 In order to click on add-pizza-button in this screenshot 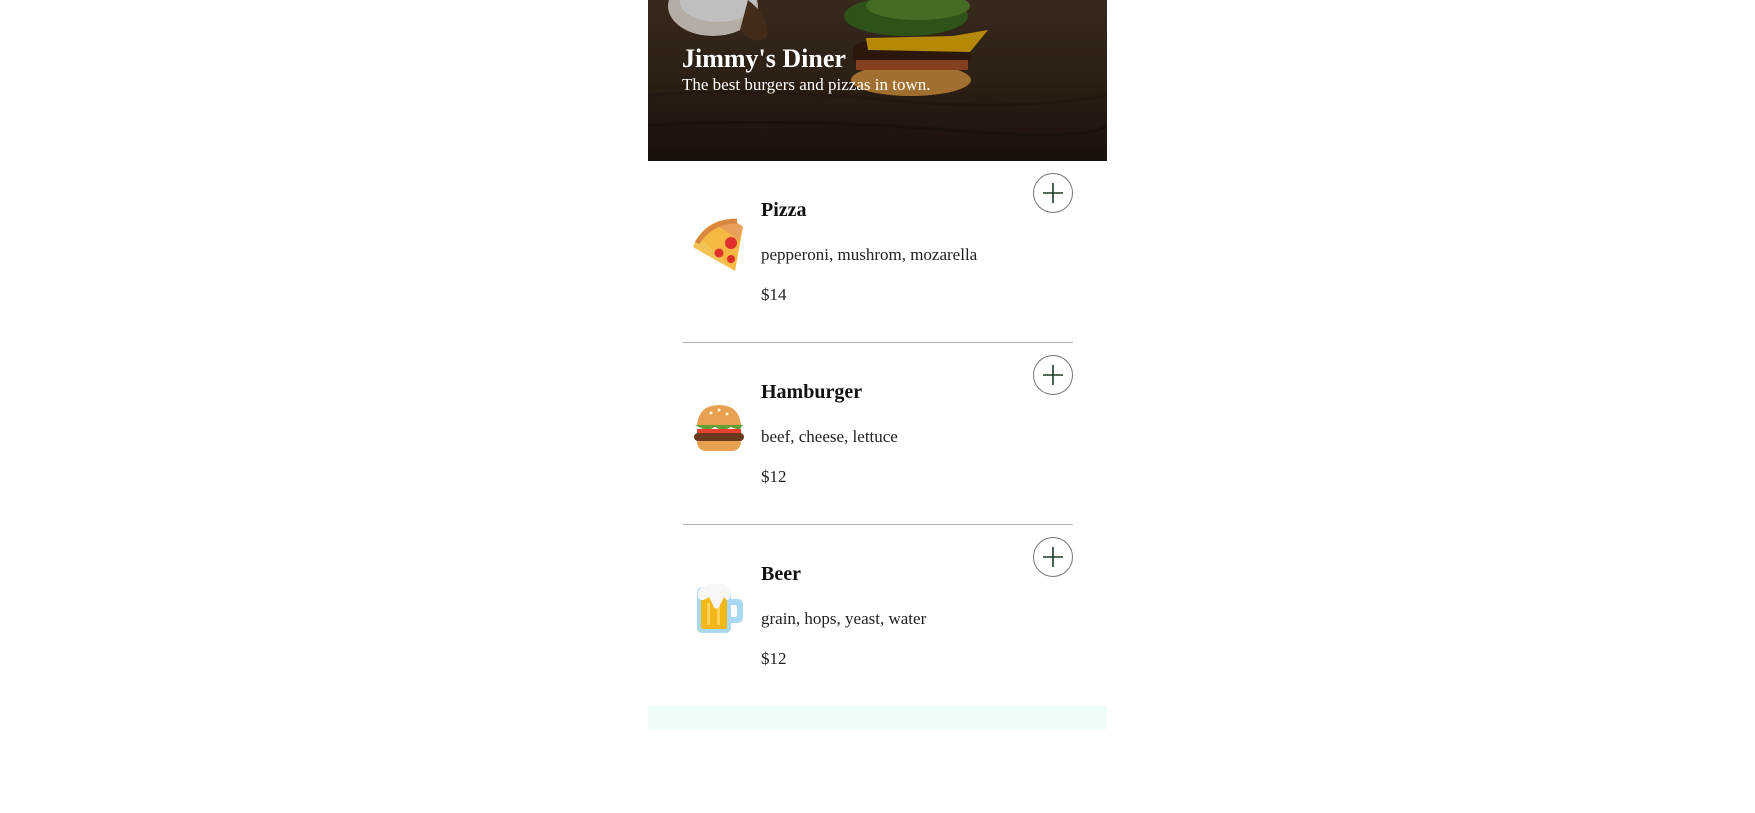, I will do `click(1053, 193)`.